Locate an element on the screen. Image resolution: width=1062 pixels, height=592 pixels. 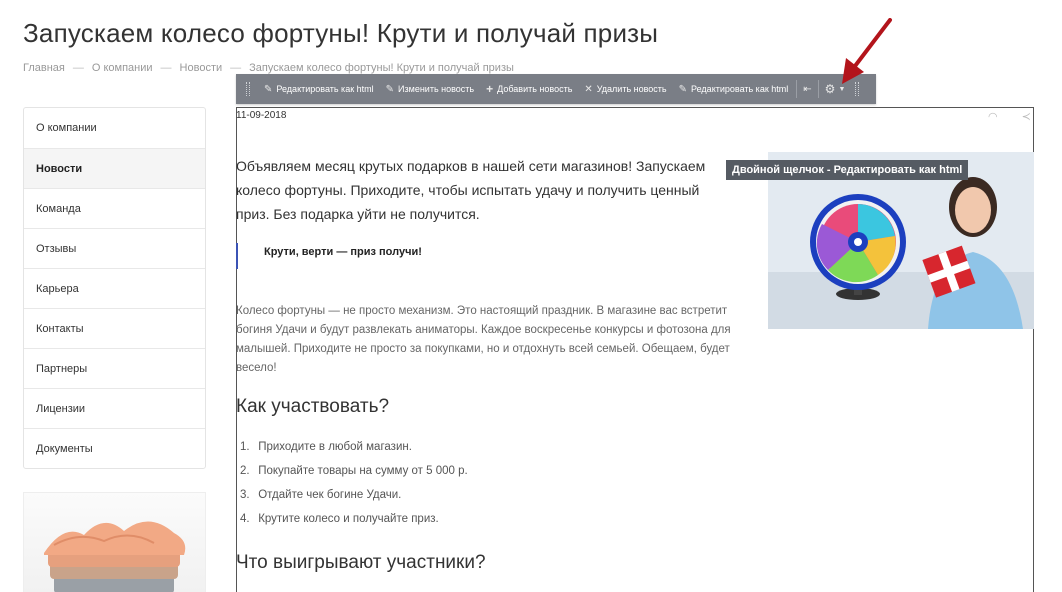
close-icon: ✕ is located at coordinates (588, 89).